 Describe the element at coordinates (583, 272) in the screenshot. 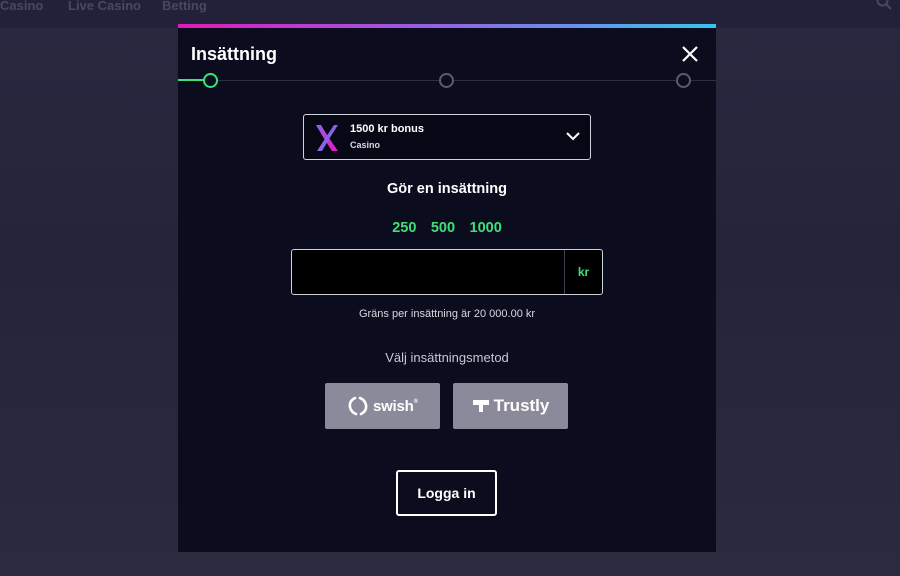

I see `currency-label: kr` at that location.